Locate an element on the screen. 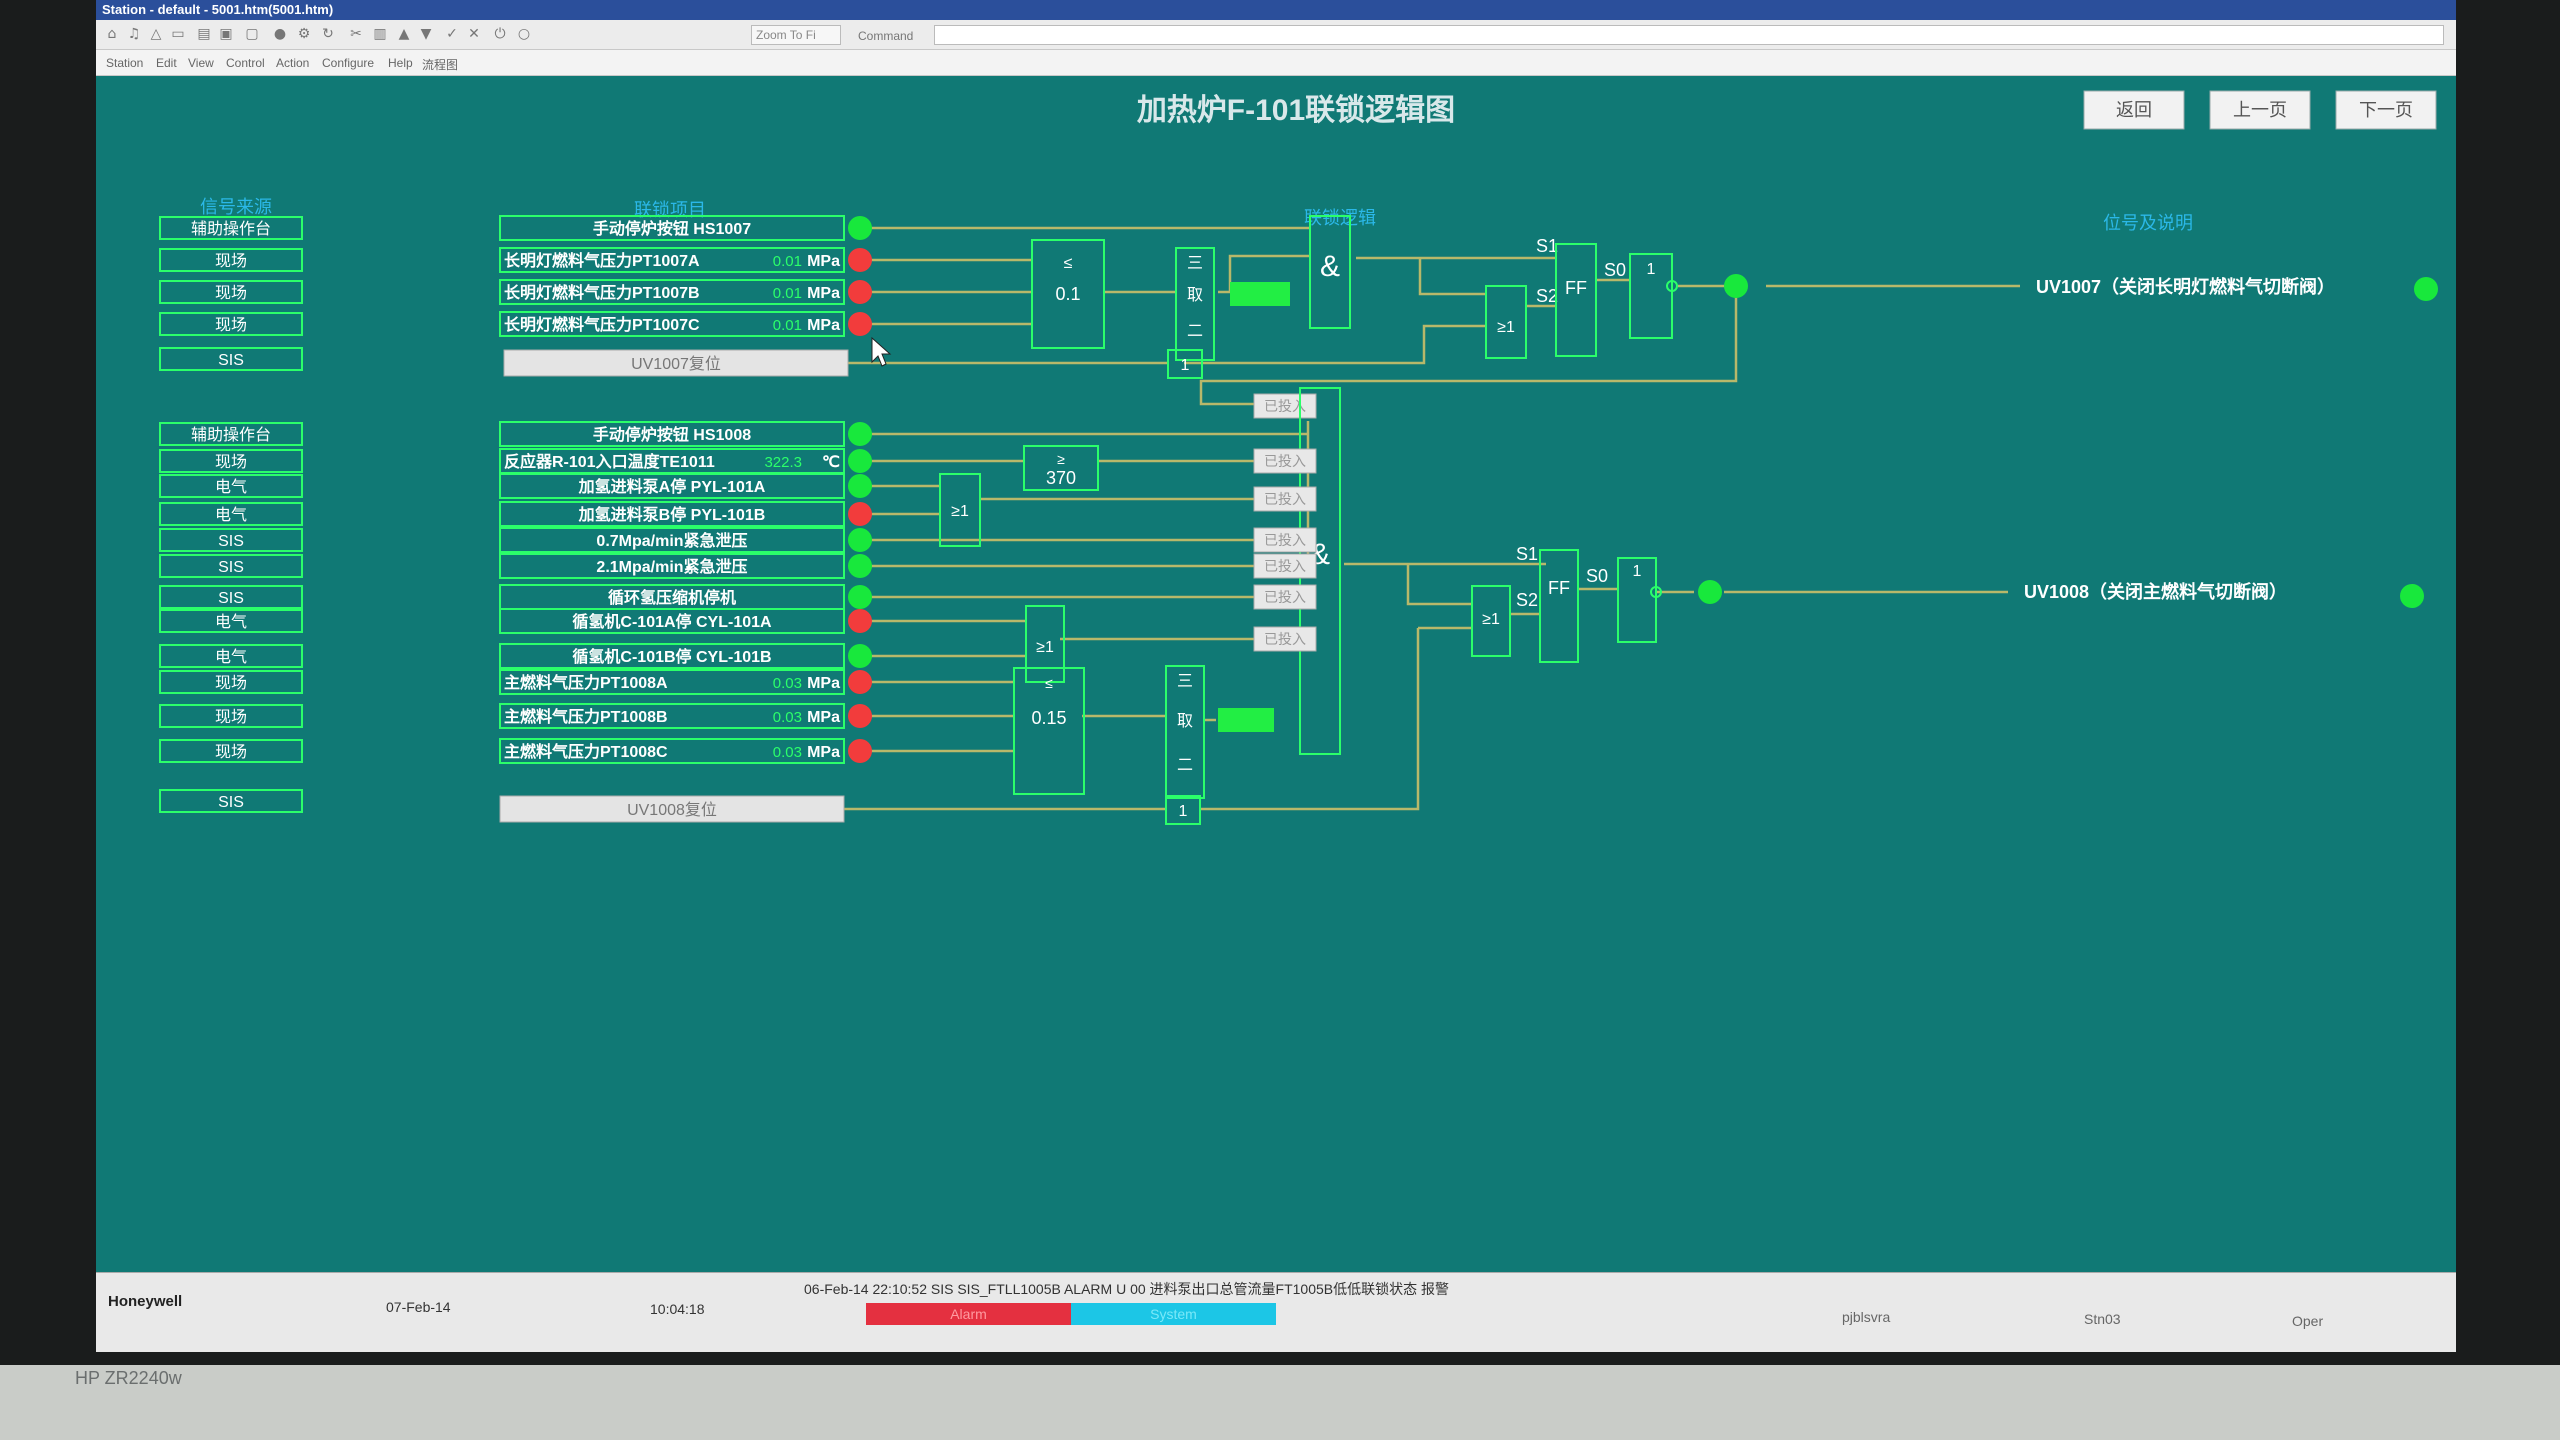 The width and height of the screenshot is (2560, 1440). vote-2oo3-block-1: 三 取 二 is located at coordinates (1195, 304).